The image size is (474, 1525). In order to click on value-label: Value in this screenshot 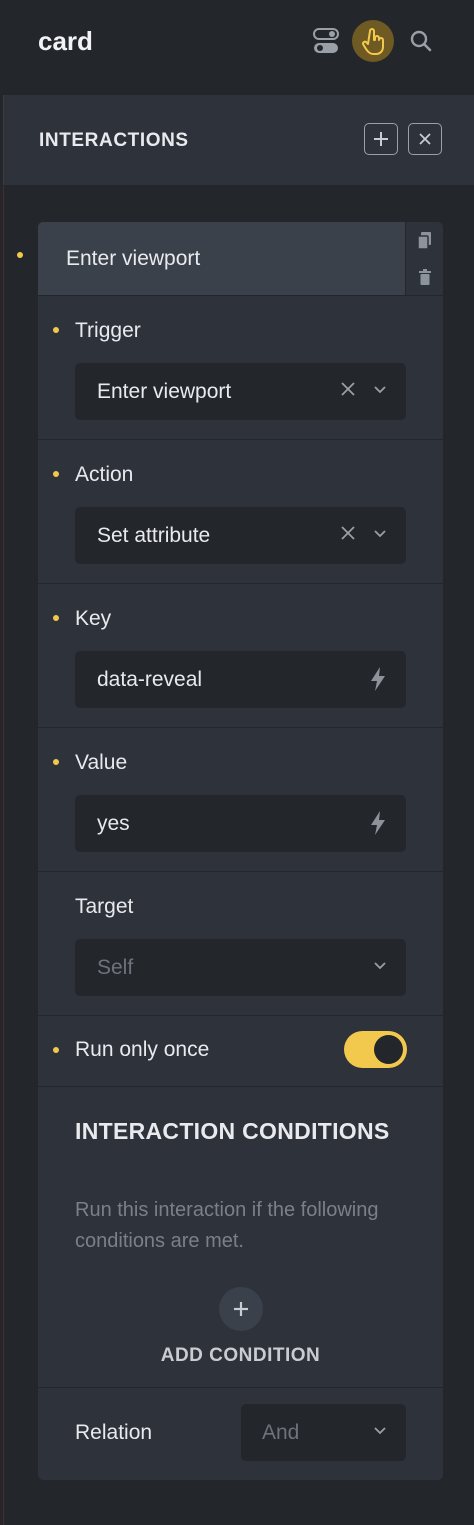, I will do `click(101, 762)`.